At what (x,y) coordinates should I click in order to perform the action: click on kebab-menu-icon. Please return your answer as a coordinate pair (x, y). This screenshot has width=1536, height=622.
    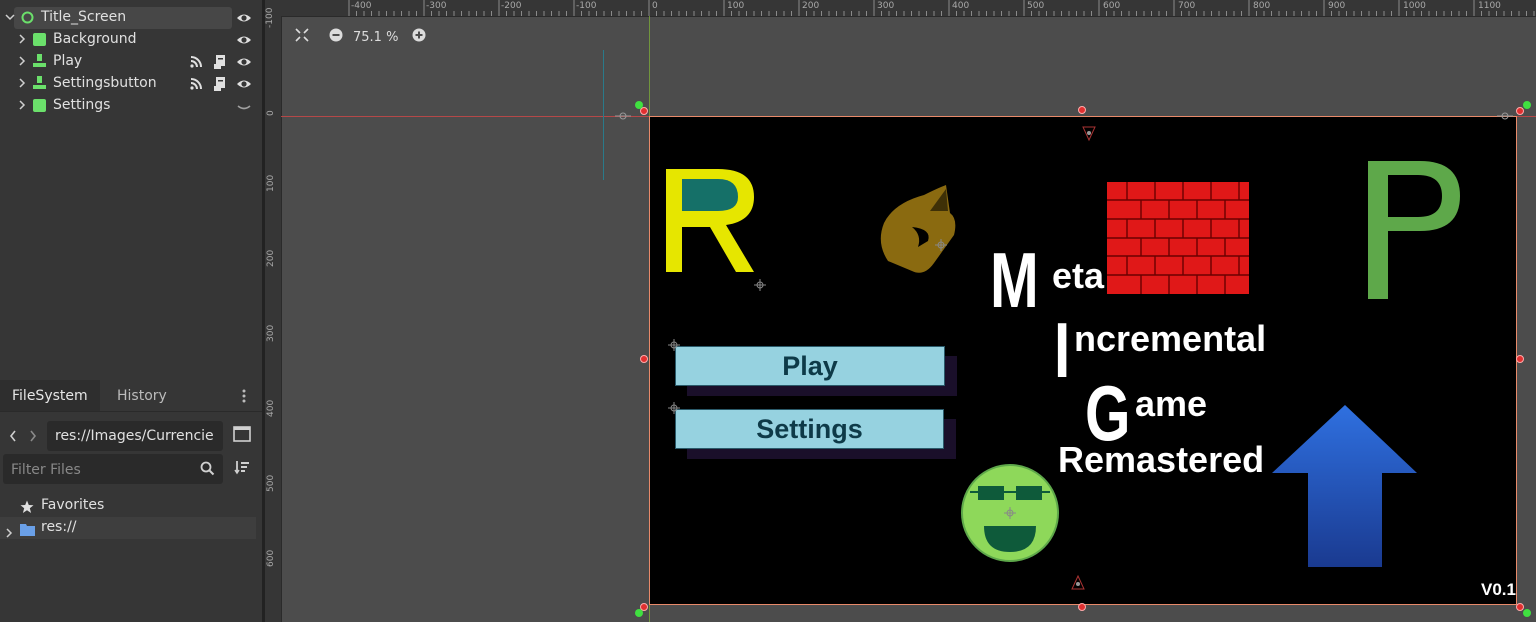
    Looking at the image, I should click on (244, 398).